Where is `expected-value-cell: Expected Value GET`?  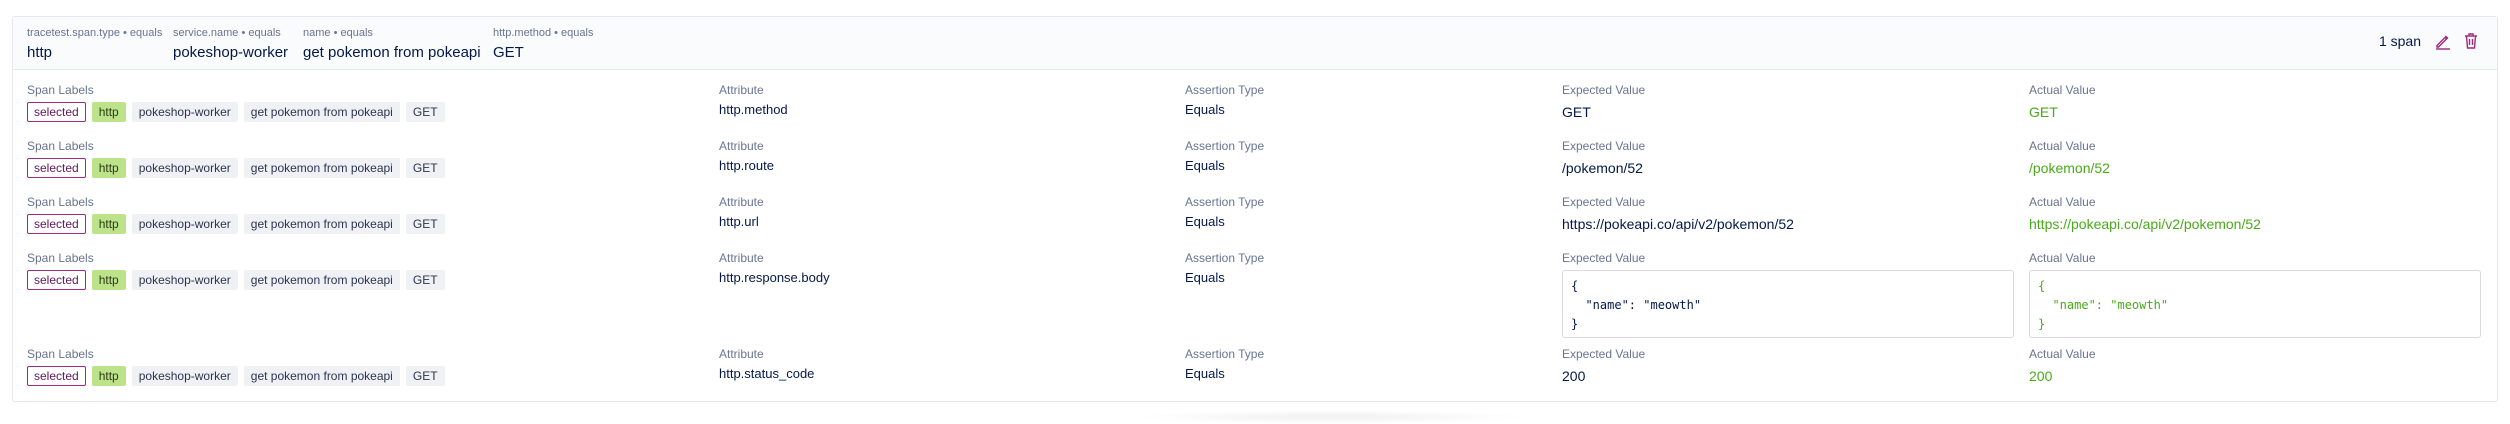 expected-value-cell: Expected Value GET is located at coordinates (1603, 102).